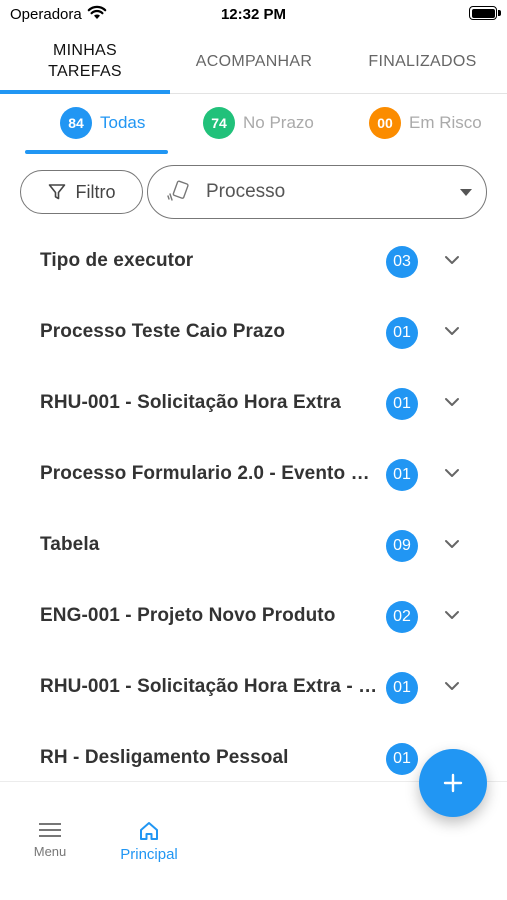 The height and width of the screenshot is (900, 507). What do you see at coordinates (95, 191) in the screenshot?
I see `filter-button-label: Filtro` at bounding box center [95, 191].